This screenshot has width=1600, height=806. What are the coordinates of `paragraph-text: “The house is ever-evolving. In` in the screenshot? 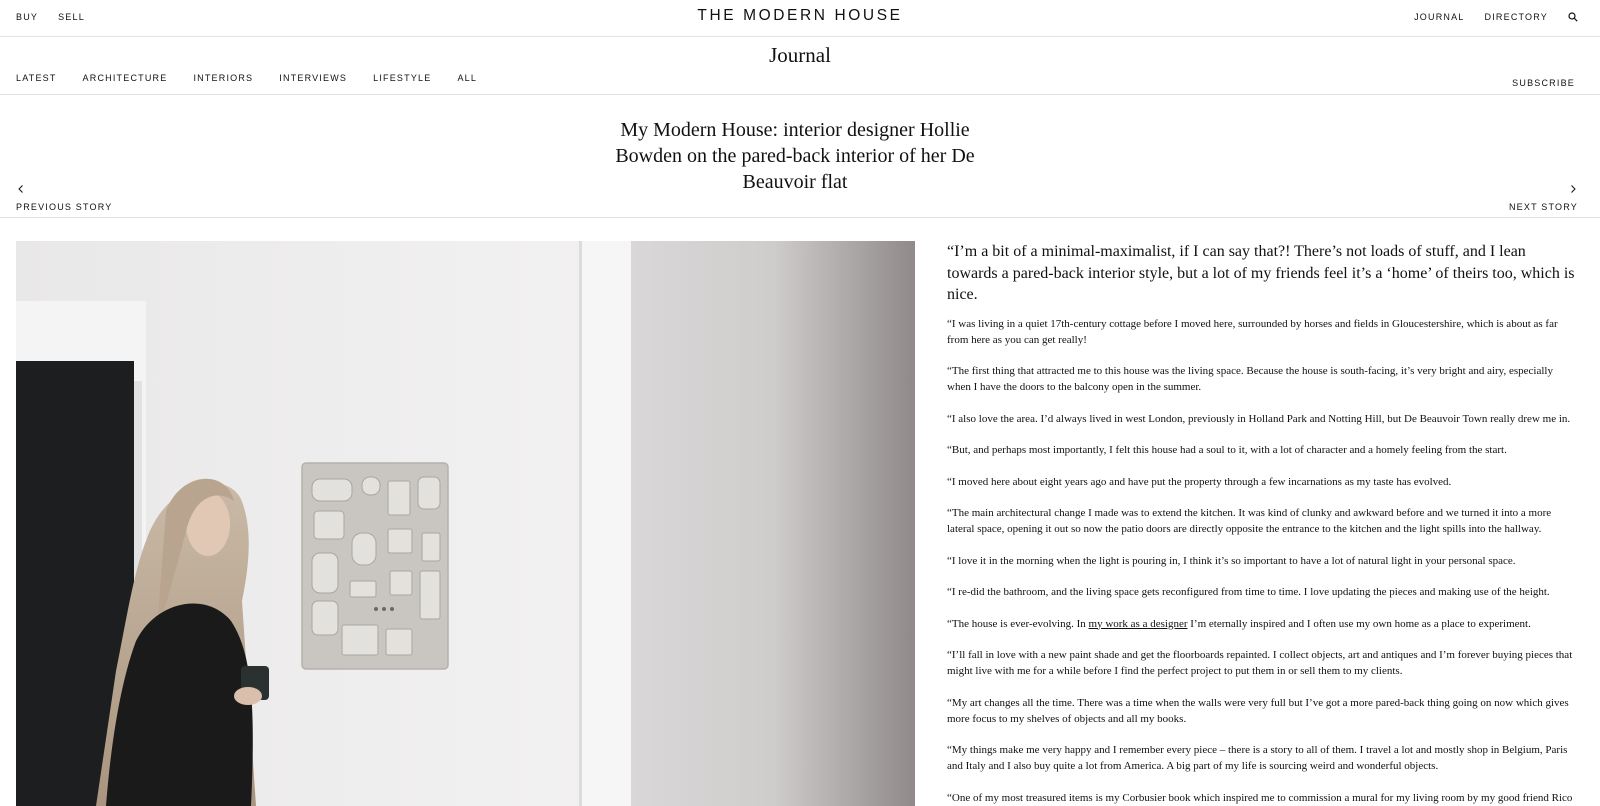 It's located at (1018, 623).